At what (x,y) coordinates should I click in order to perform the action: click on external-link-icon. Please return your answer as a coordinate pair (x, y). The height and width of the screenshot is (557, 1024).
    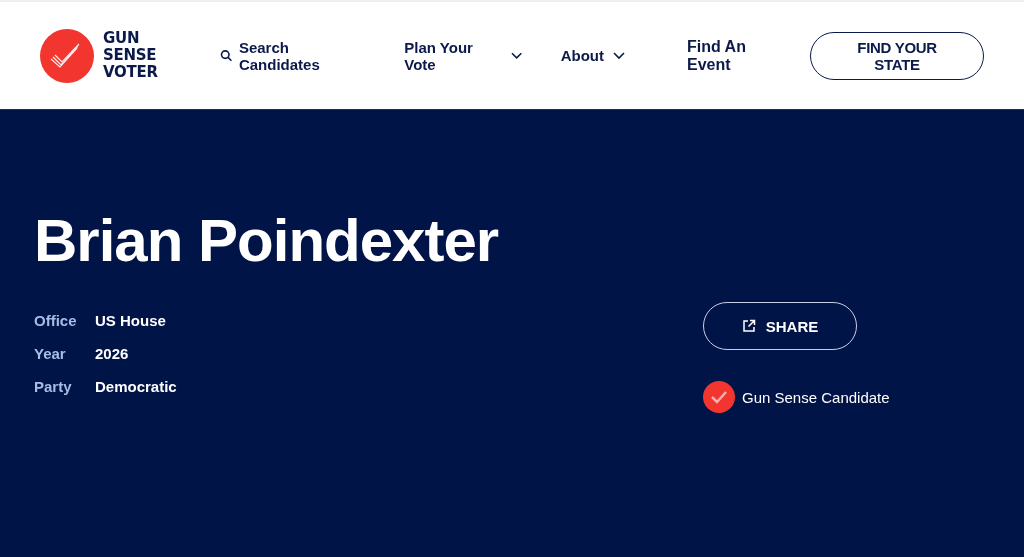
    Looking at the image, I should click on (748, 326).